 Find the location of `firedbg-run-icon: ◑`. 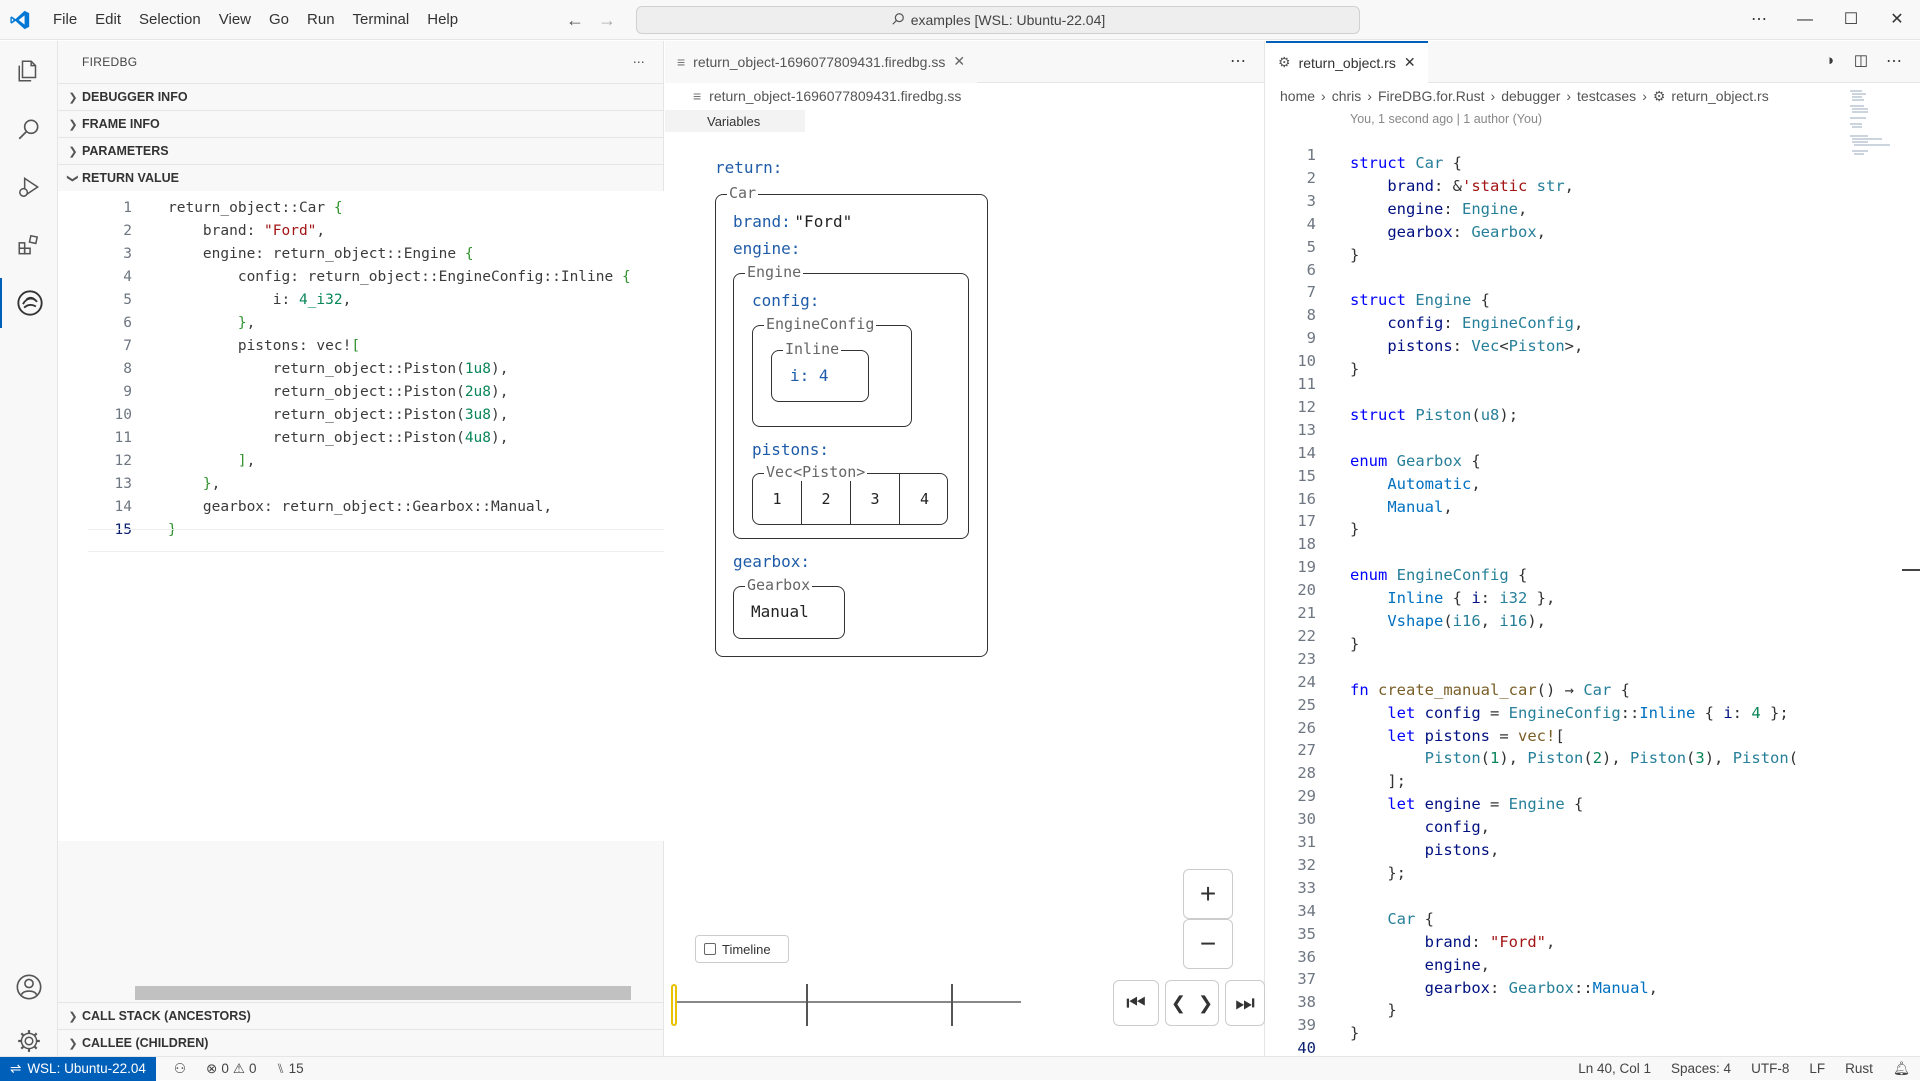

firedbg-run-icon: ◑ is located at coordinates (1829, 60).